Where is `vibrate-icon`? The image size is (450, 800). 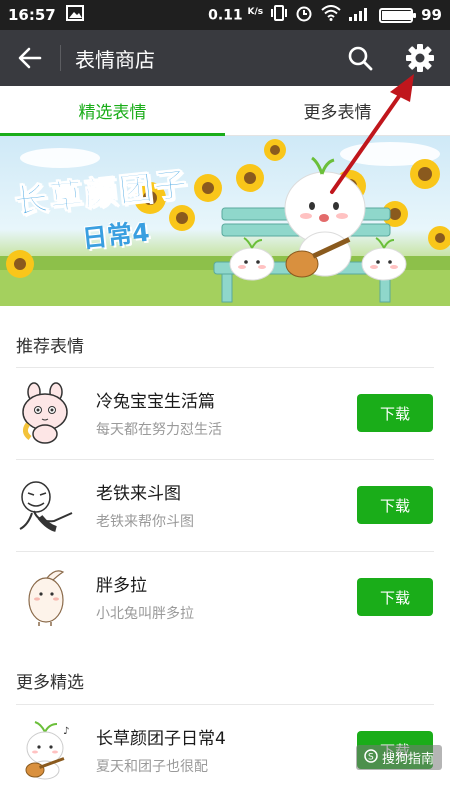 vibrate-icon is located at coordinates (279, 15).